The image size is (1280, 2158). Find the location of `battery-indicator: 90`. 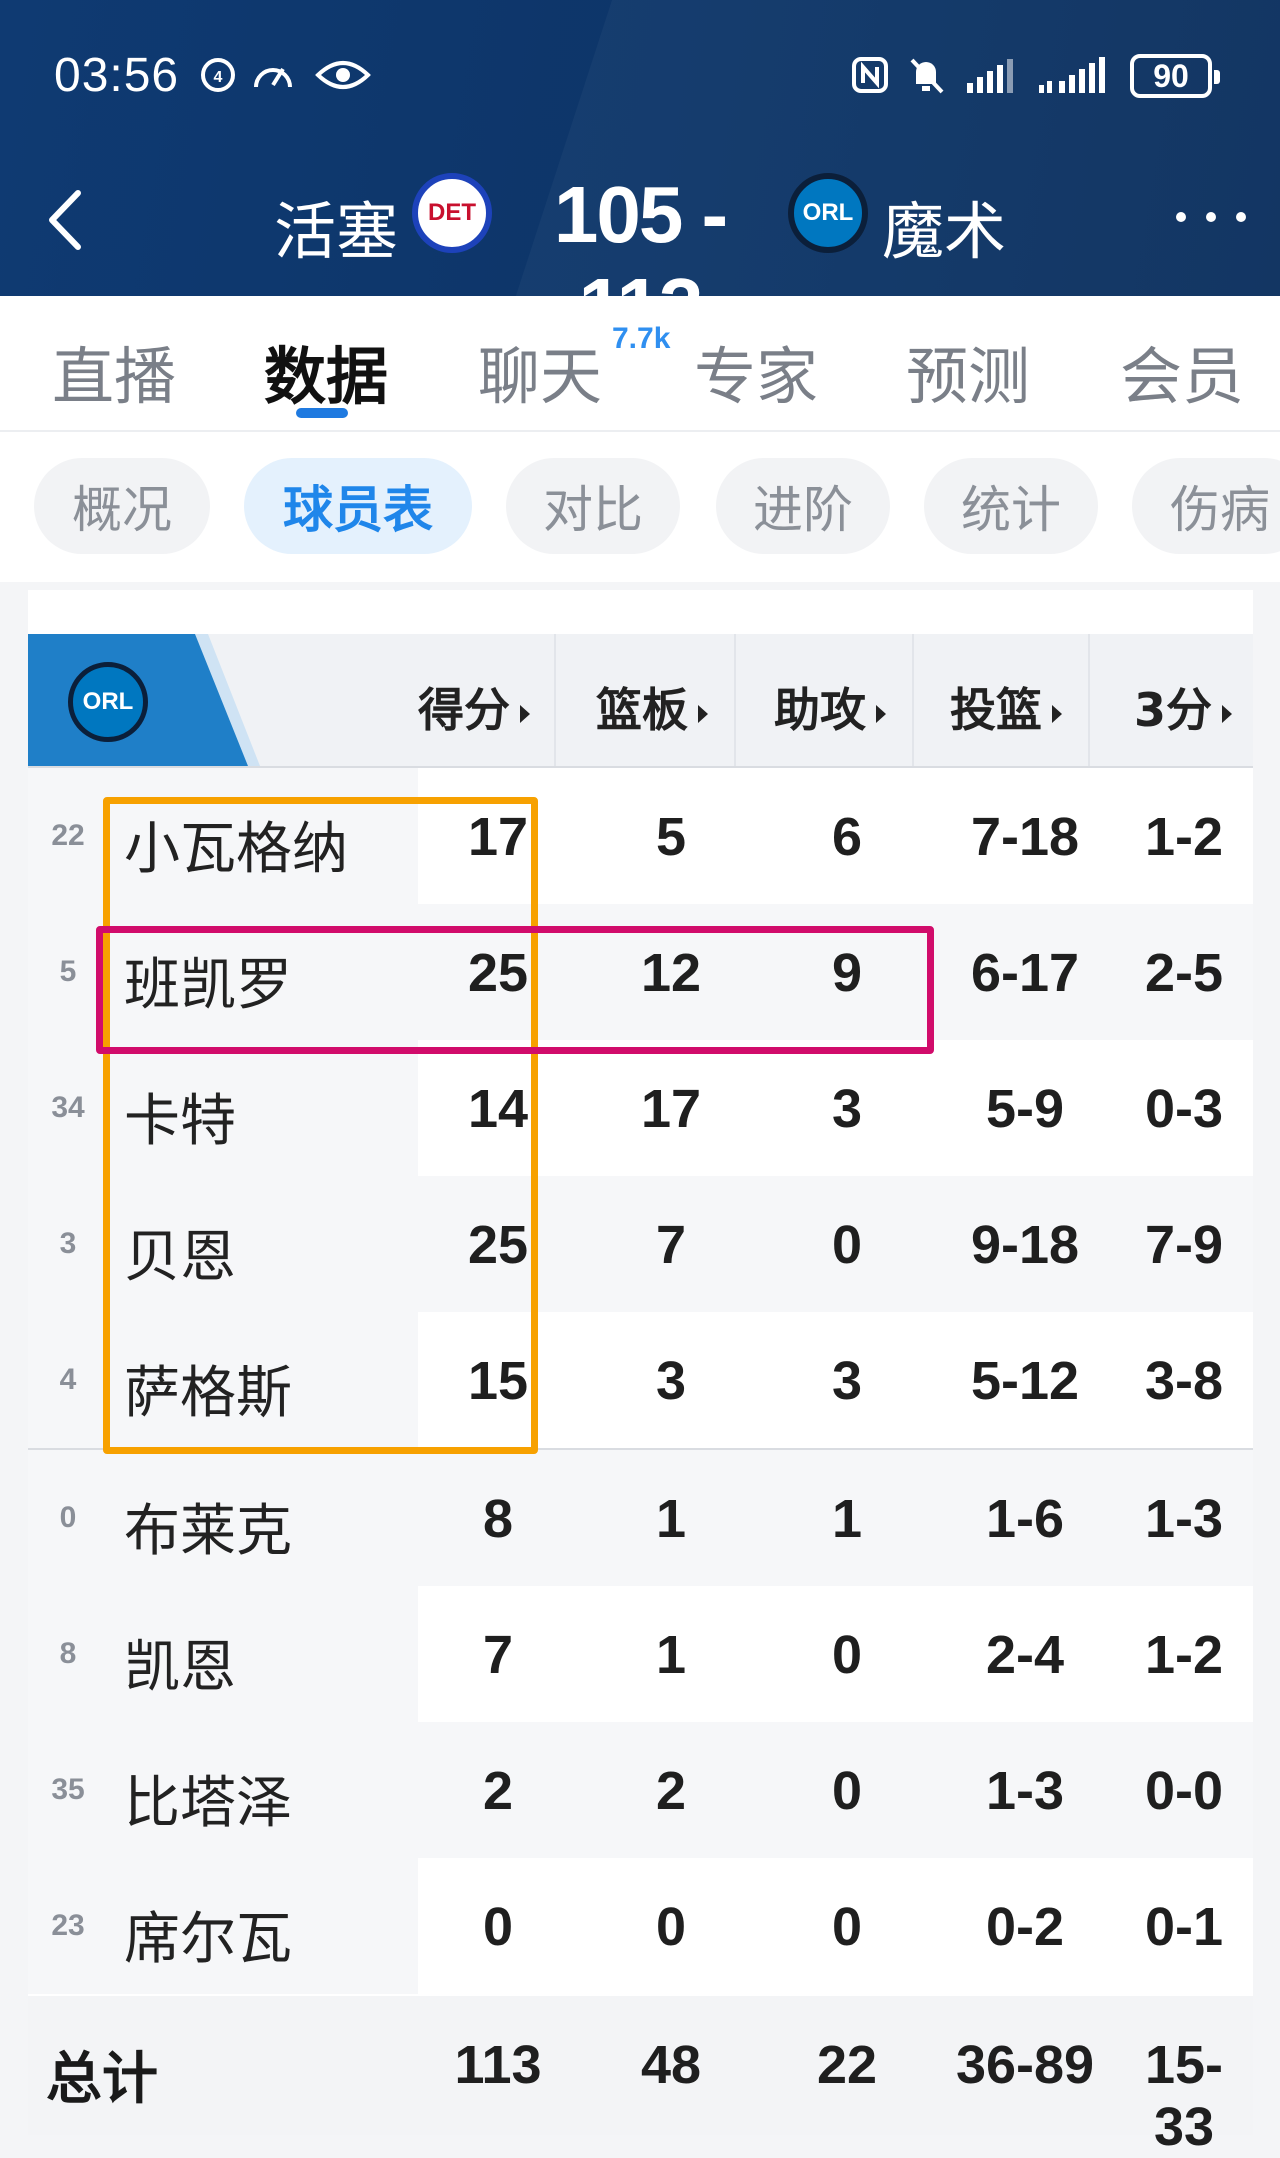

battery-indicator: 90 is located at coordinates (1175, 76).